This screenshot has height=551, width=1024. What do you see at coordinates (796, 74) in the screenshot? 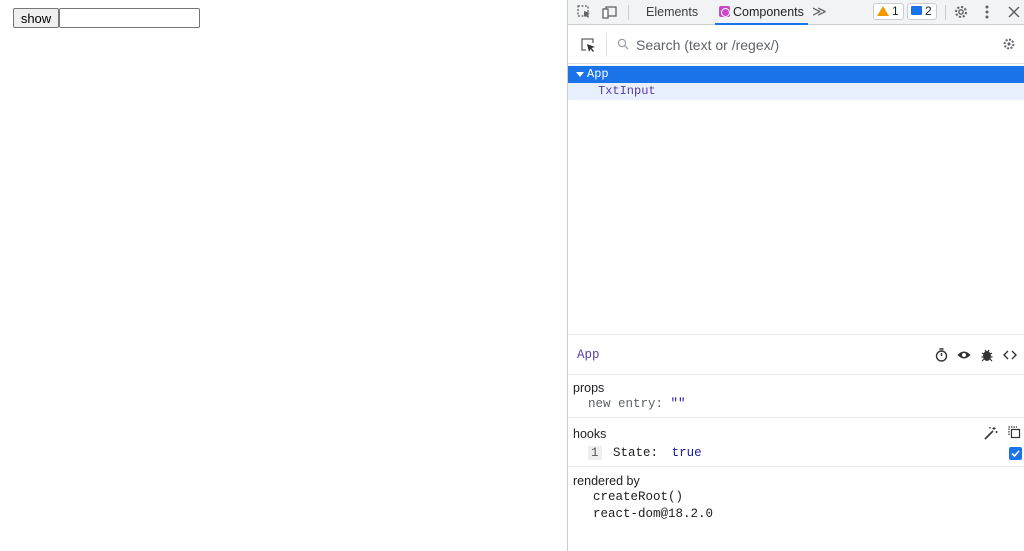
I see `tree-item-app: App` at bounding box center [796, 74].